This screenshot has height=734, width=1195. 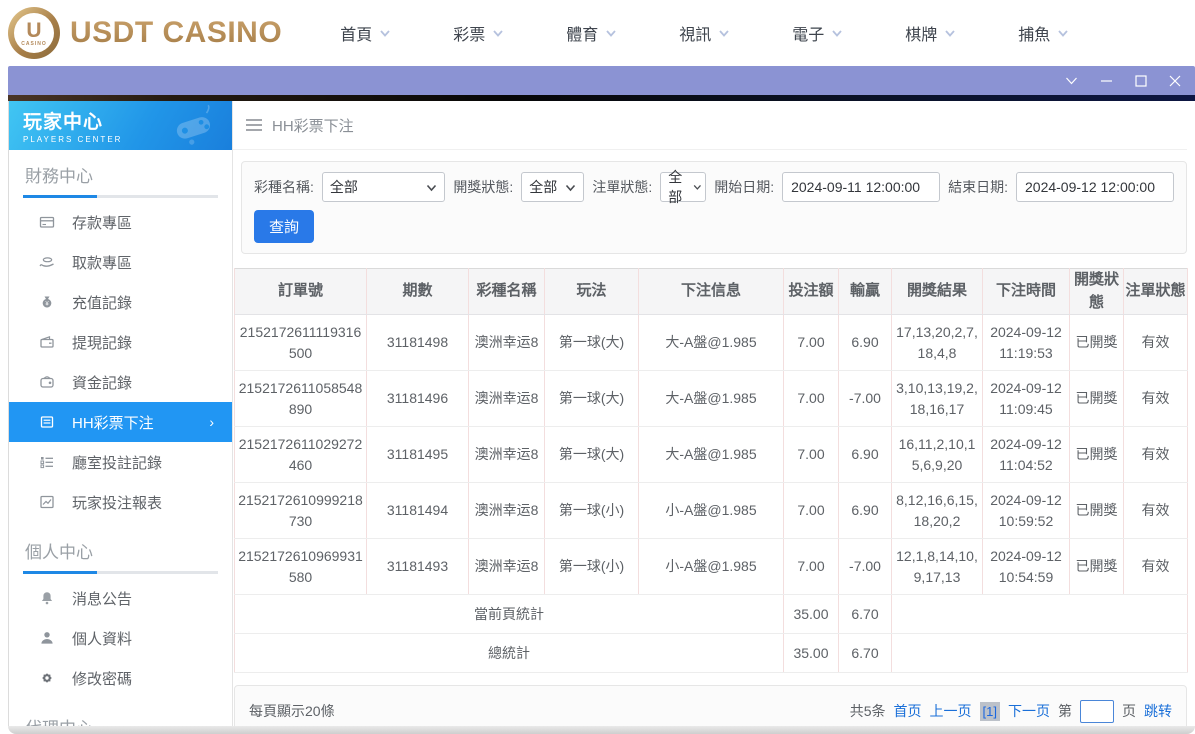 What do you see at coordinates (254, 125) in the screenshot?
I see `hamburger-icon` at bounding box center [254, 125].